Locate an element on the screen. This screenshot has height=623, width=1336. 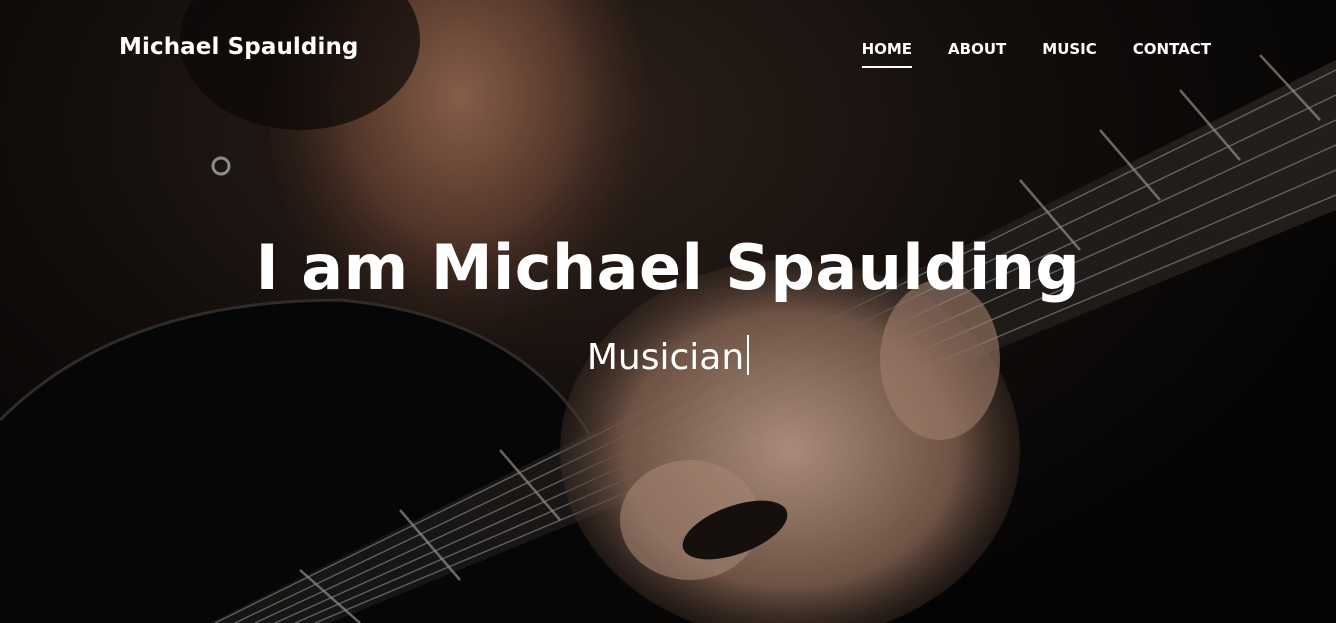
hero-subtitle-line: Musician is located at coordinates (668, 358).